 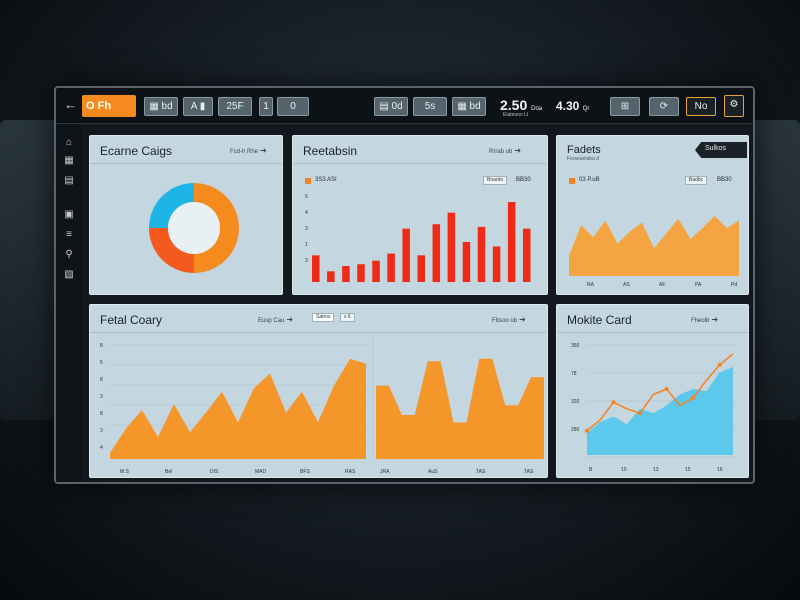 I want to click on x-tick-label: TAS, so click(x=529, y=472).